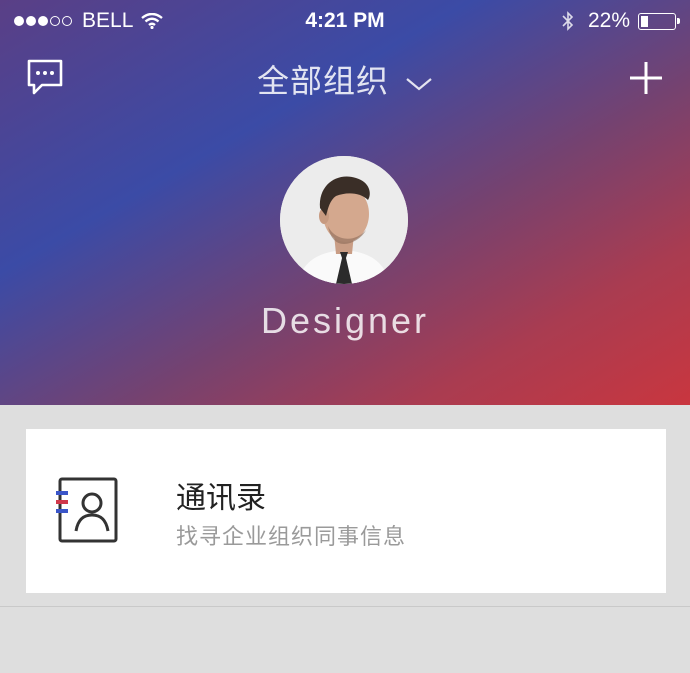 This screenshot has width=690, height=673. I want to click on profile-name: Designer, so click(345, 320).